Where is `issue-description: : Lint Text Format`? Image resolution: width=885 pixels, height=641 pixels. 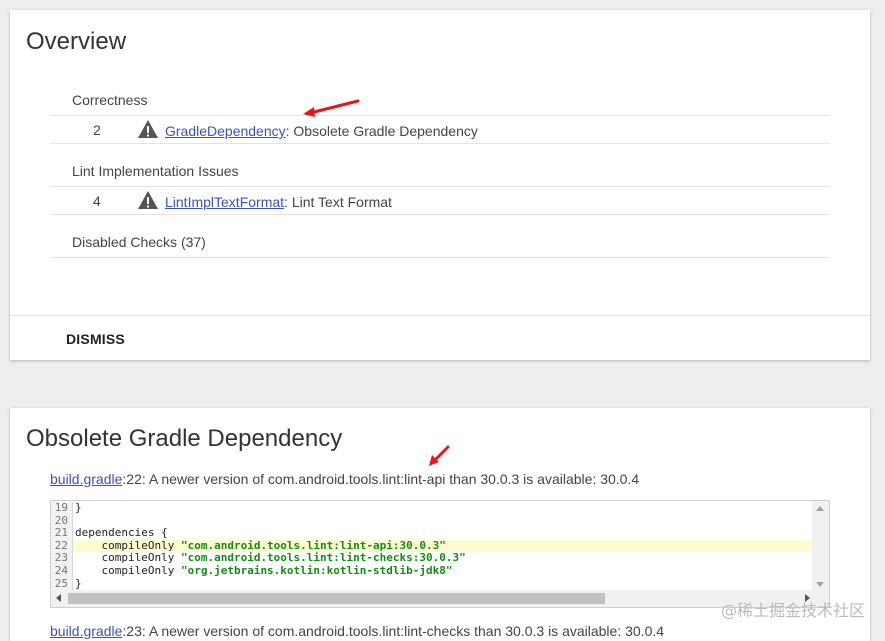
issue-description: : Lint Text Format is located at coordinates (338, 202).